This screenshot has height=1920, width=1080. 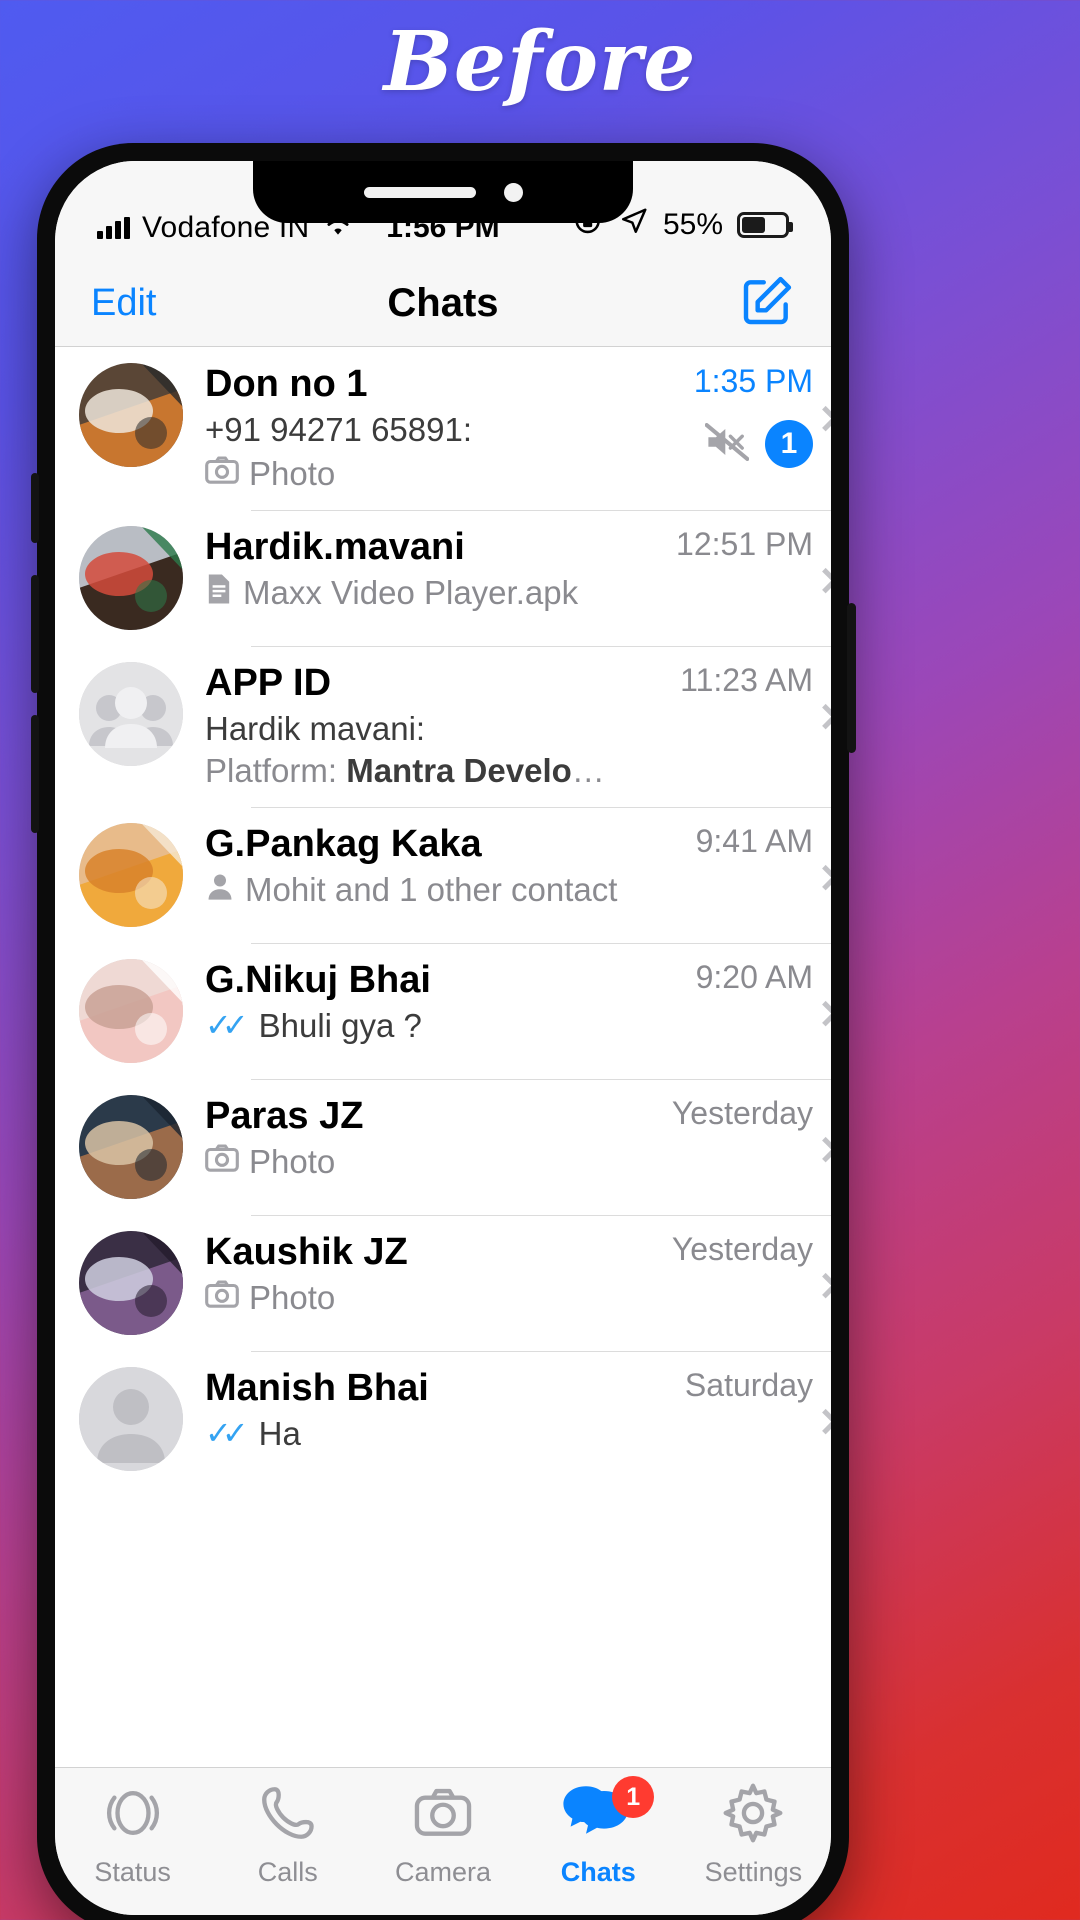 What do you see at coordinates (133, 1815) in the screenshot?
I see `status-icon` at bounding box center [133, 1815].